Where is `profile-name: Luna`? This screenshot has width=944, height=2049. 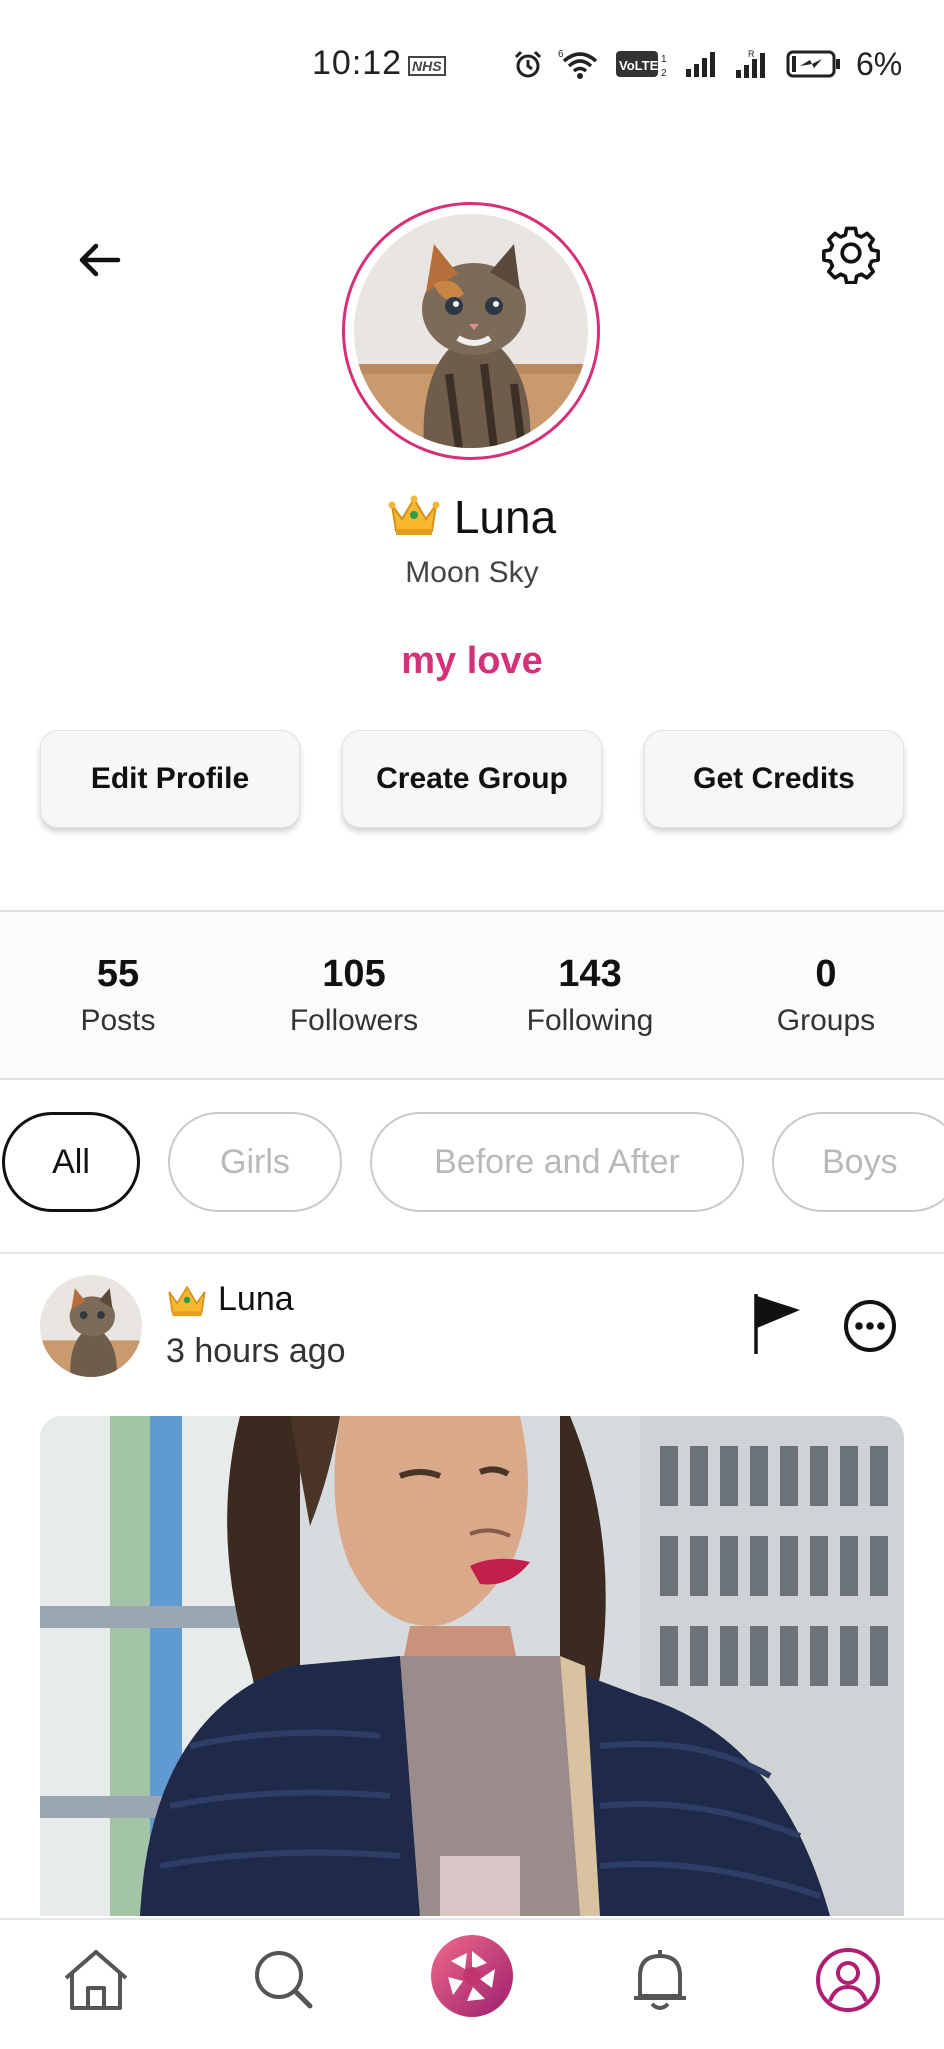
profile-name: Luna is located at coordinates (505, 517).